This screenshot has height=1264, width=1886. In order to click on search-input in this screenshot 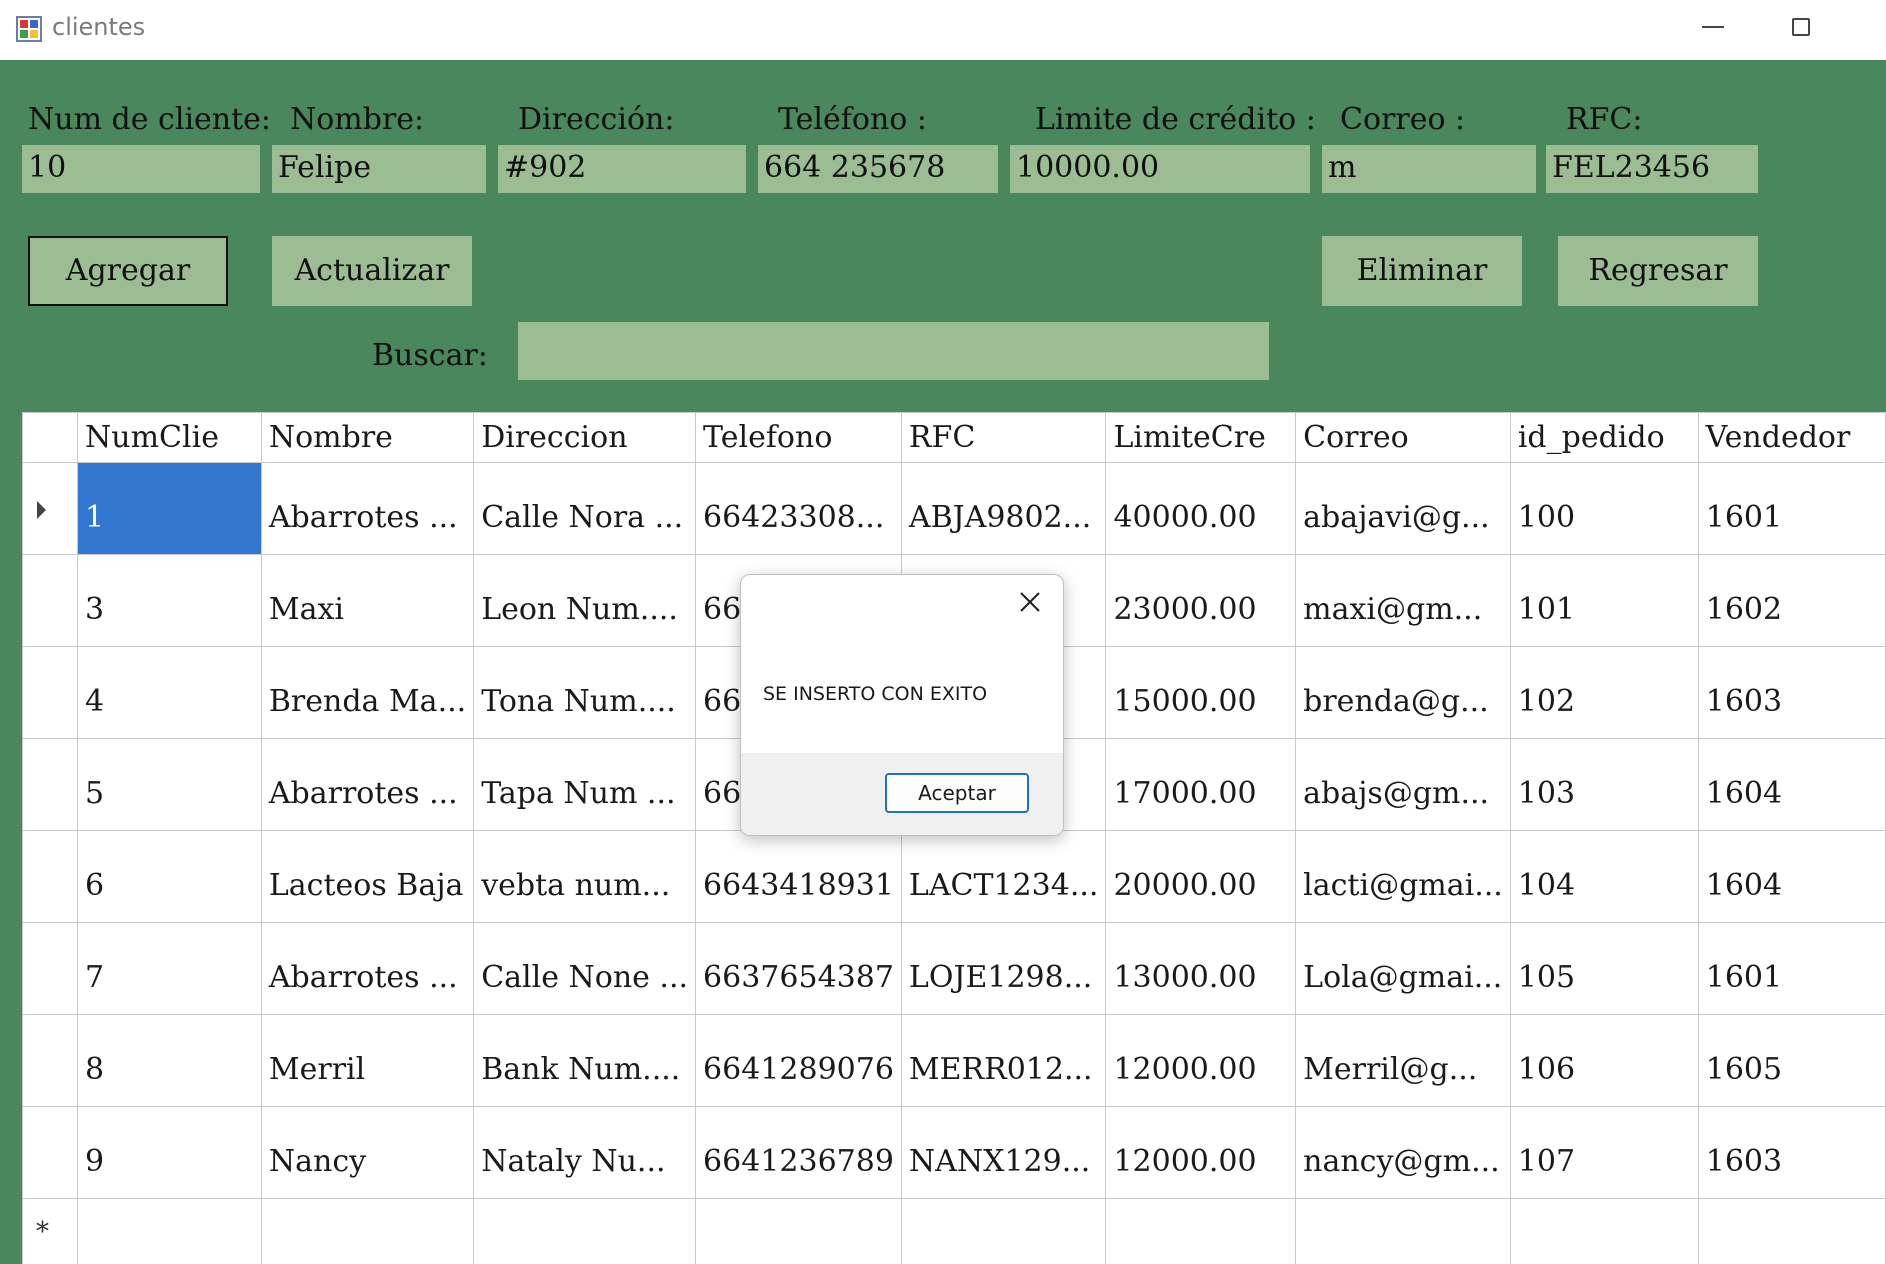, I will do `click(893, 351)`.